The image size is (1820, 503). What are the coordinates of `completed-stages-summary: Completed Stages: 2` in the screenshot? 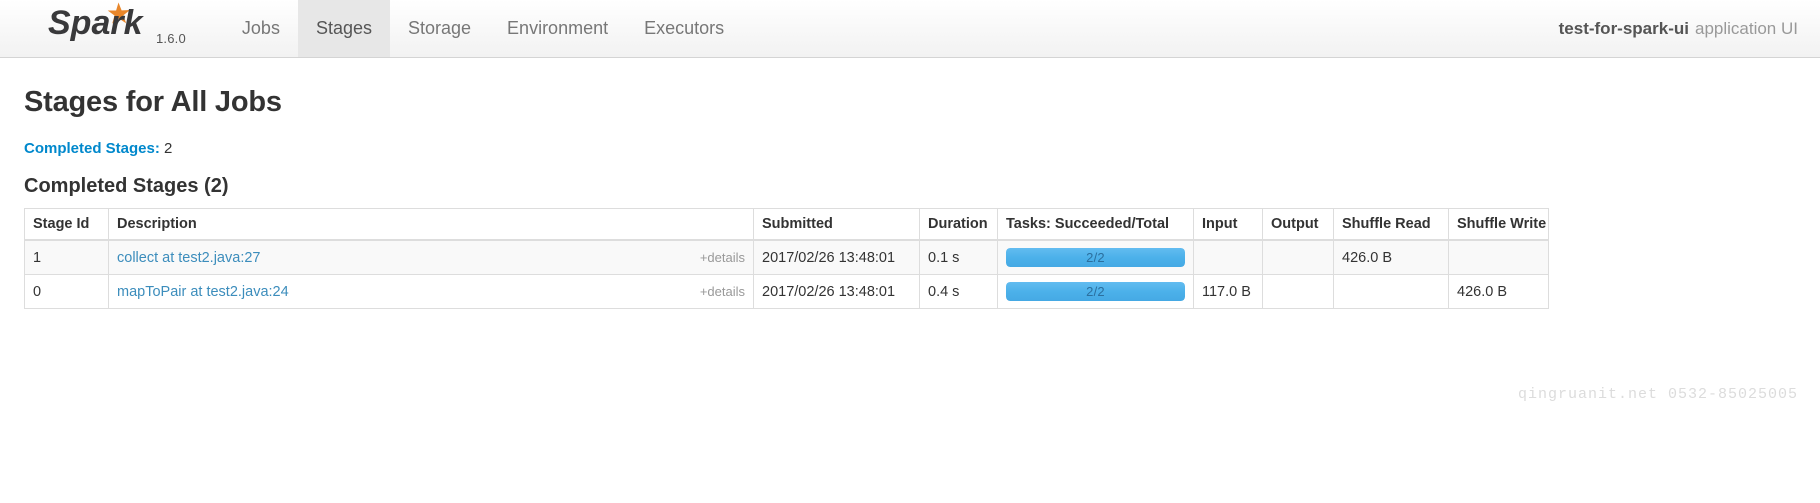 It's located at (910, 148).